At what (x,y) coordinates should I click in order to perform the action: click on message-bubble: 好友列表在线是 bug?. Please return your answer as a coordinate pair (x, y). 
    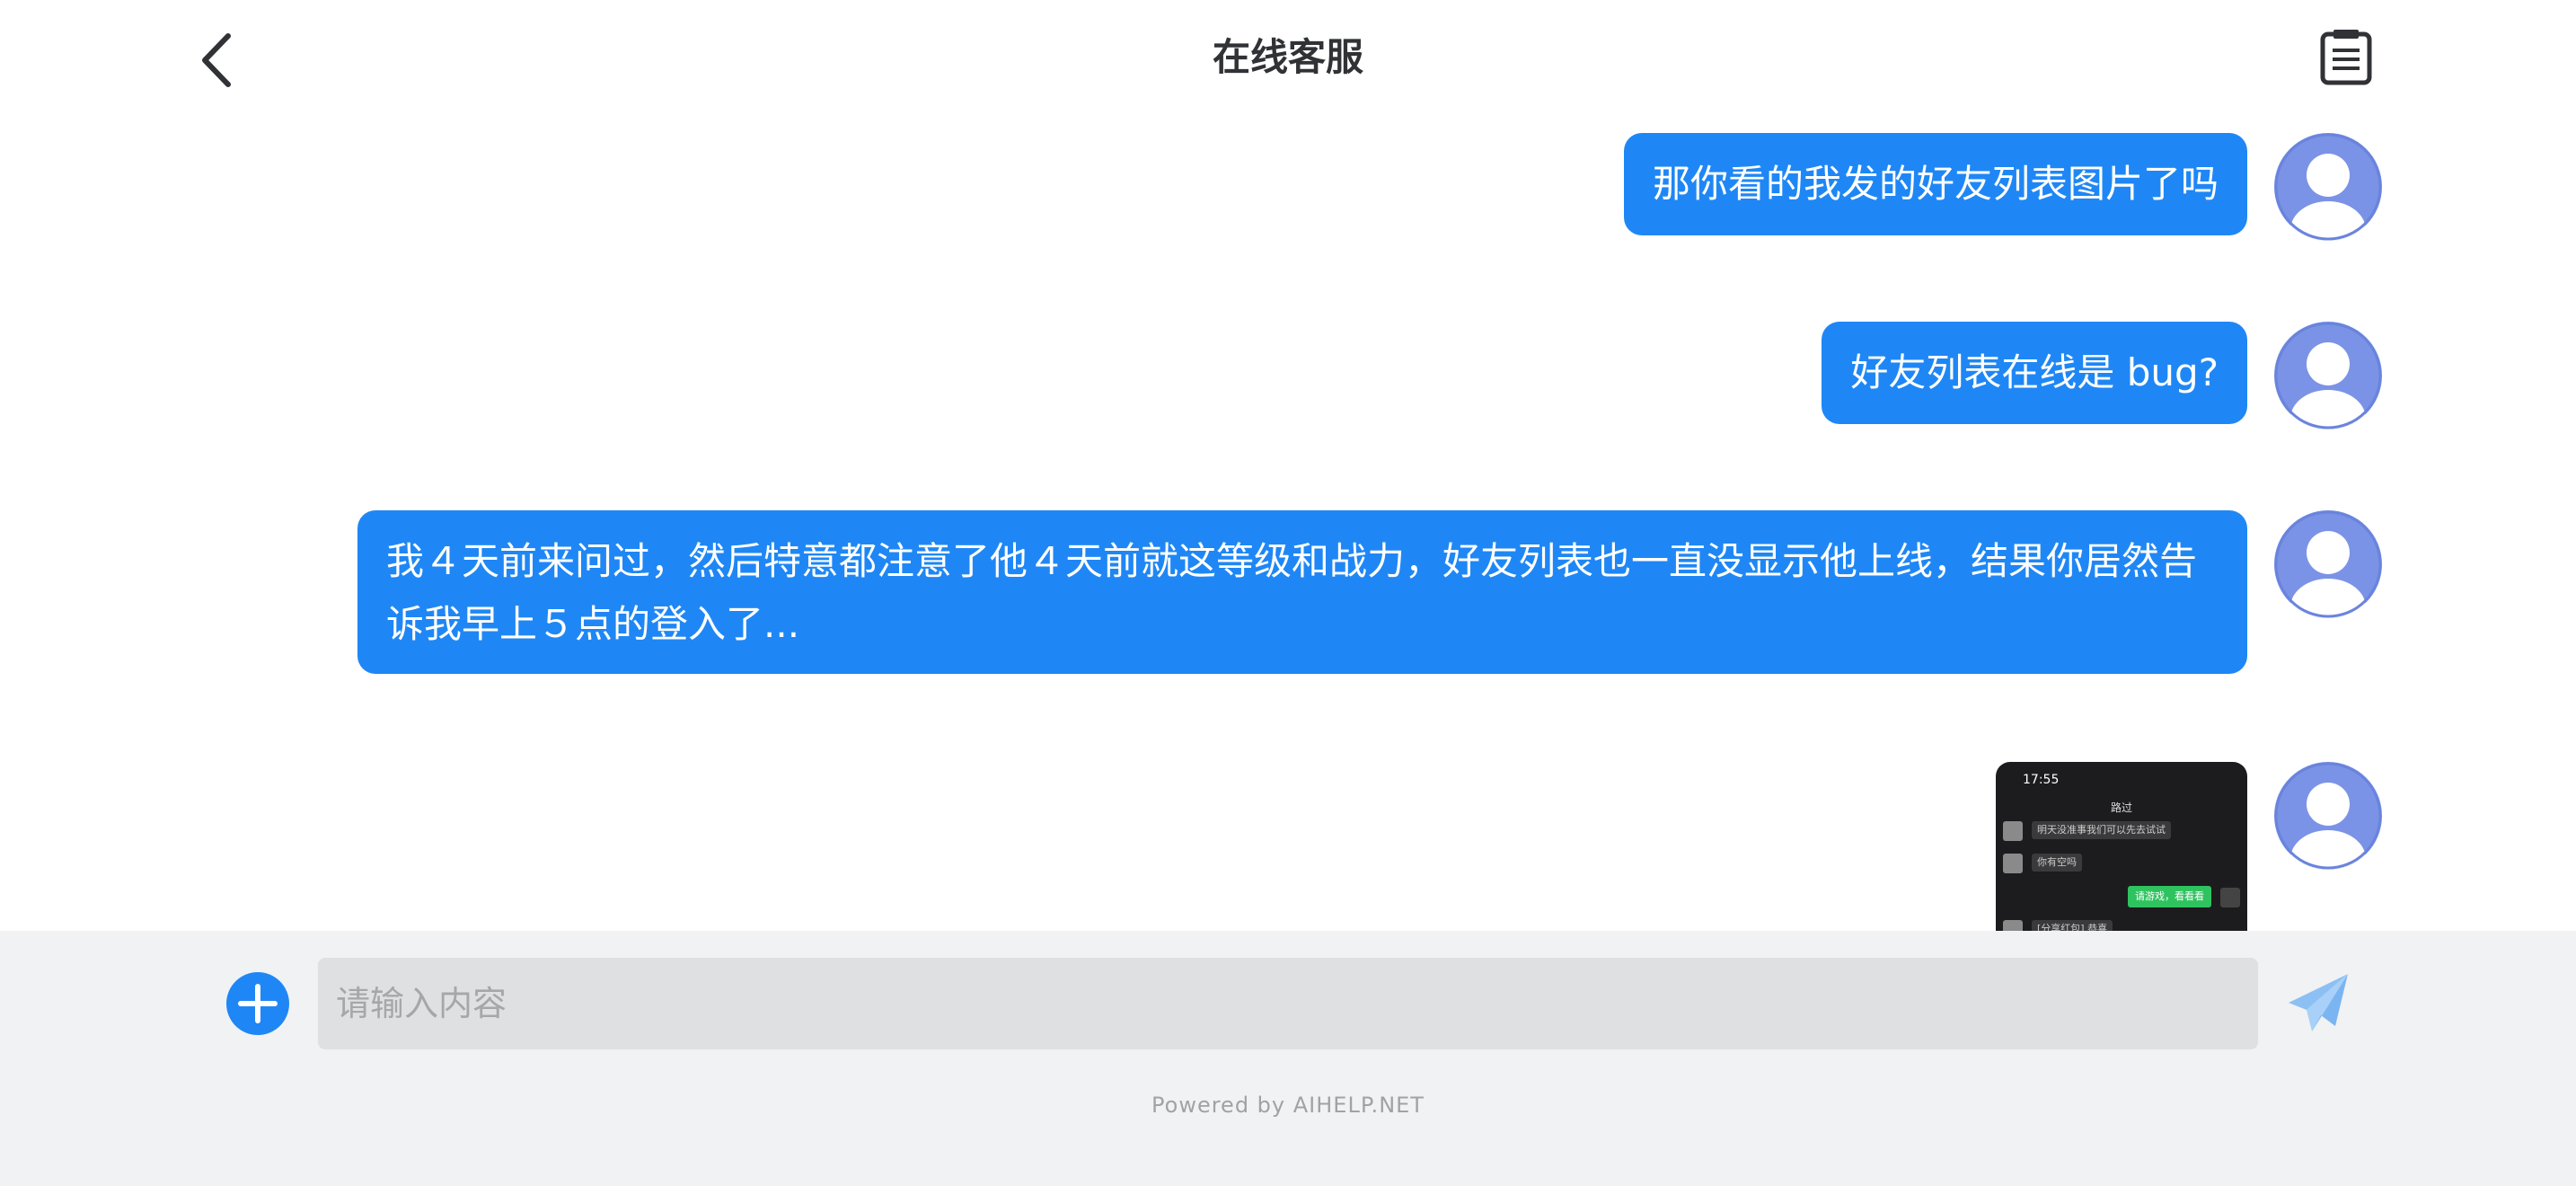
    Looking at the image, I should click on (2034, 373).